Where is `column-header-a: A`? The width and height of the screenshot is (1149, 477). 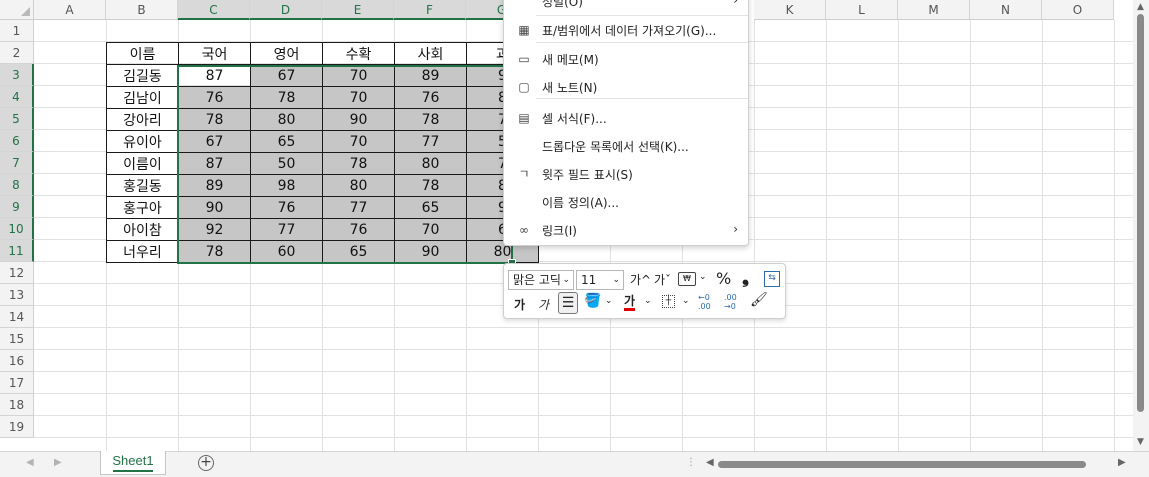 column-header-a: A is located at coordinates (70, 10).